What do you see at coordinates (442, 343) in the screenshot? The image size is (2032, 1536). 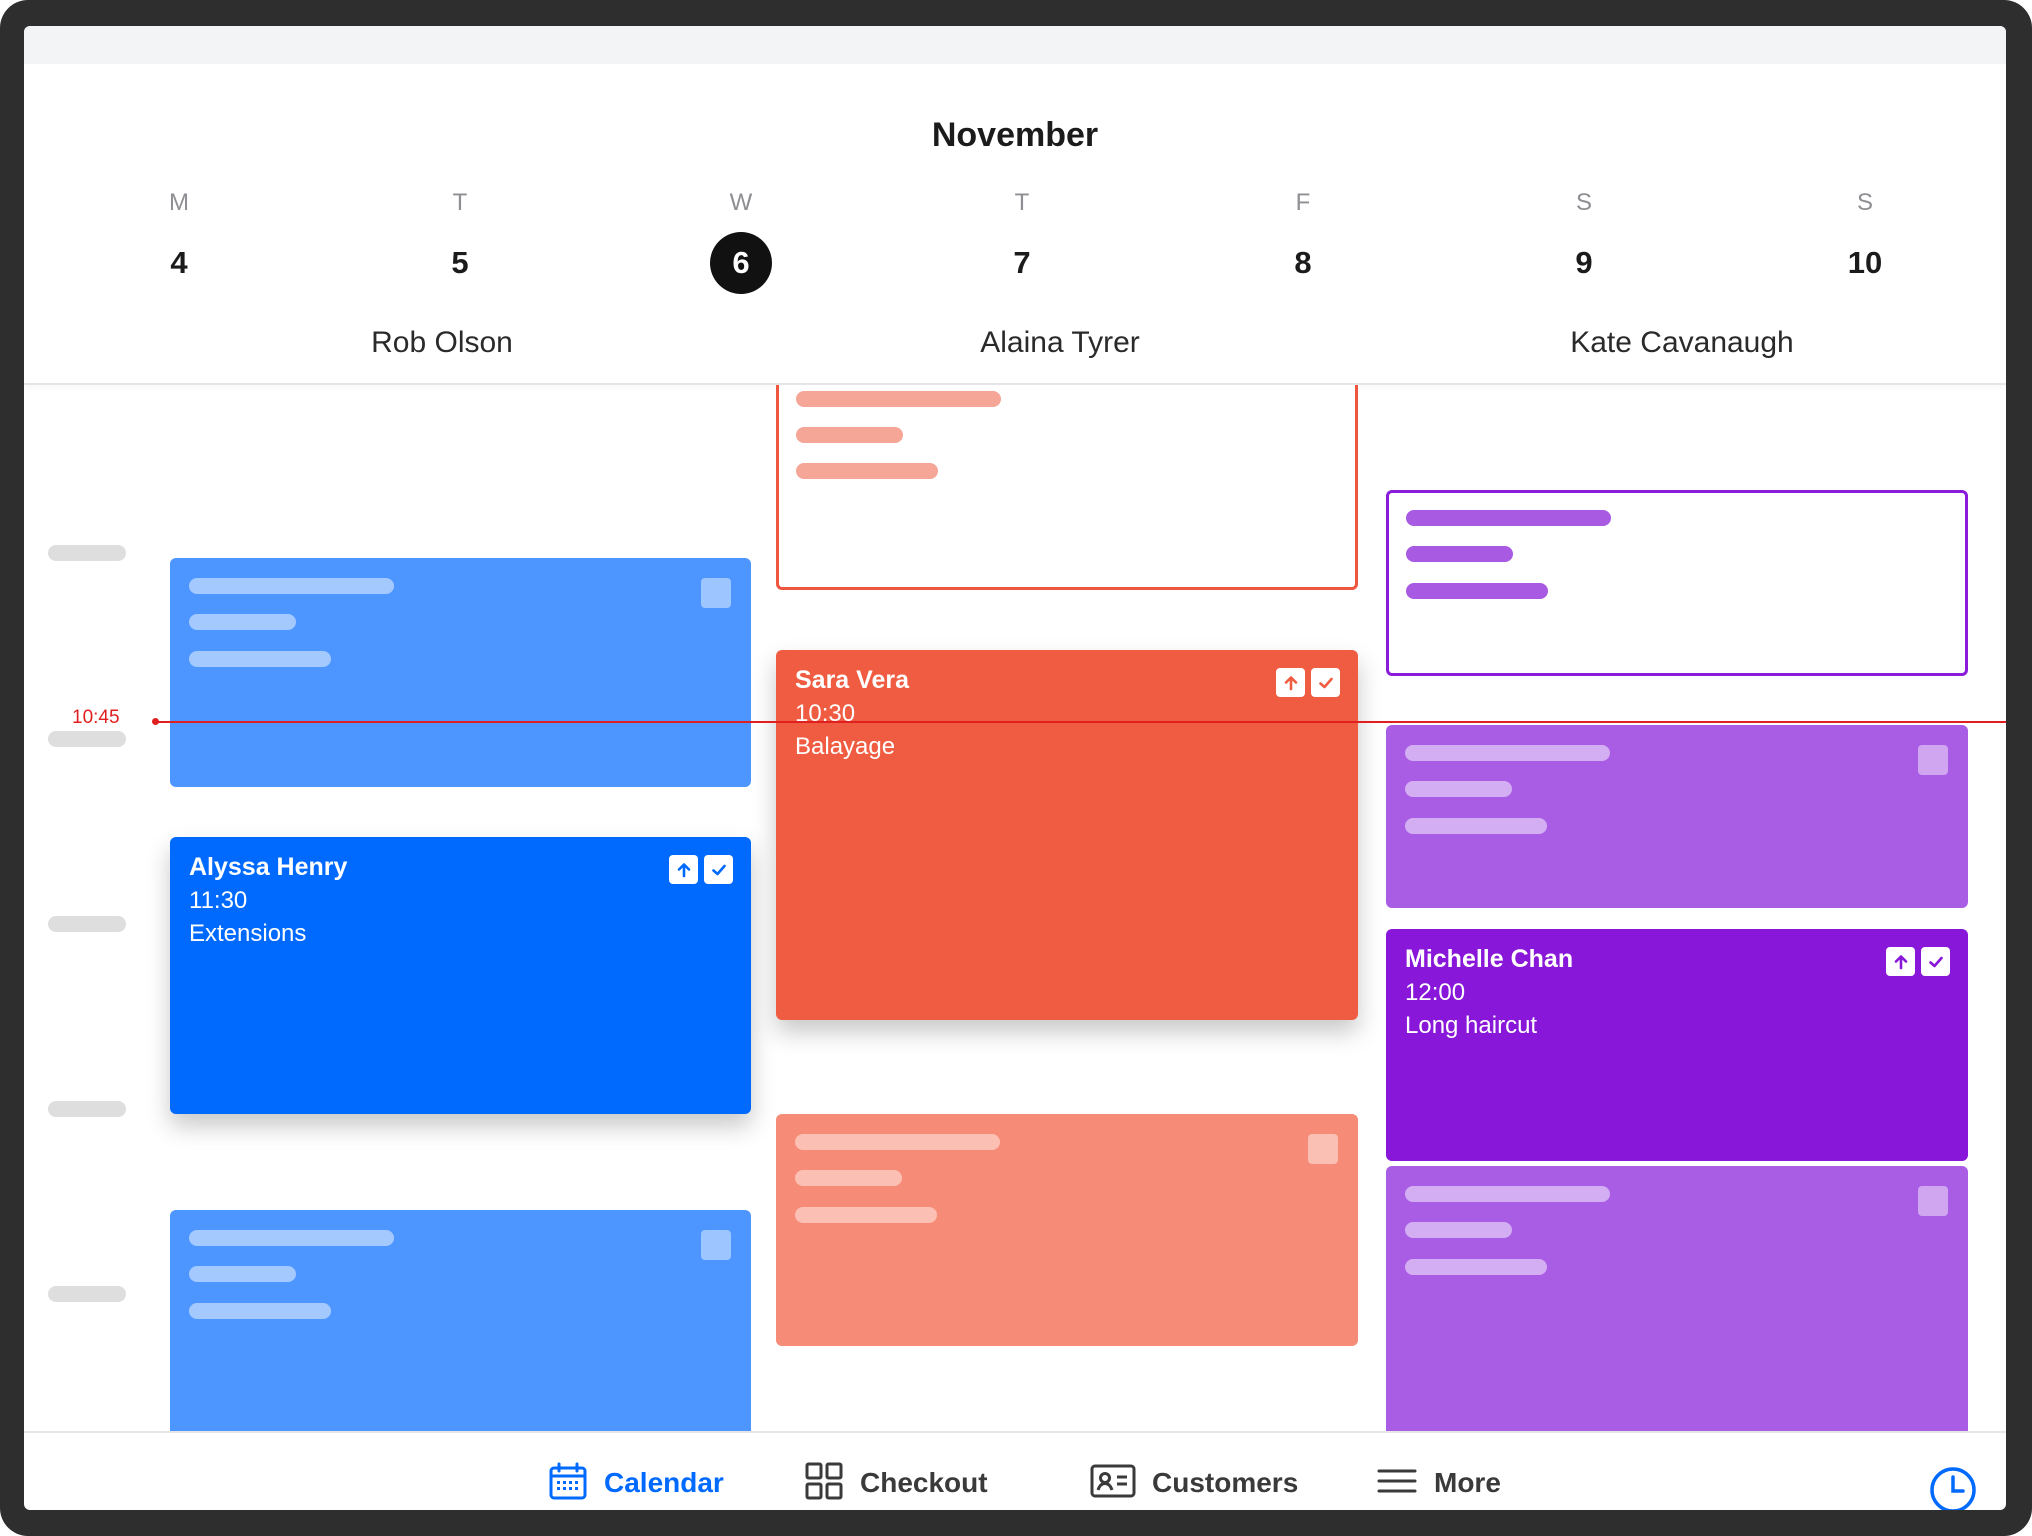 I see `staff-name-rob: Rob Olson` at bounding box center [442, 343].